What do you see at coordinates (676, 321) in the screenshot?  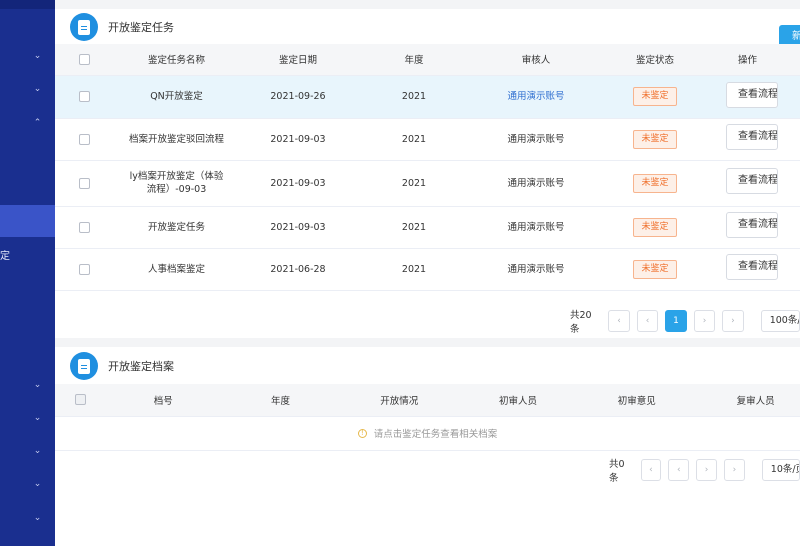 I see `page-button: 1` at bounding box center [676, 321].